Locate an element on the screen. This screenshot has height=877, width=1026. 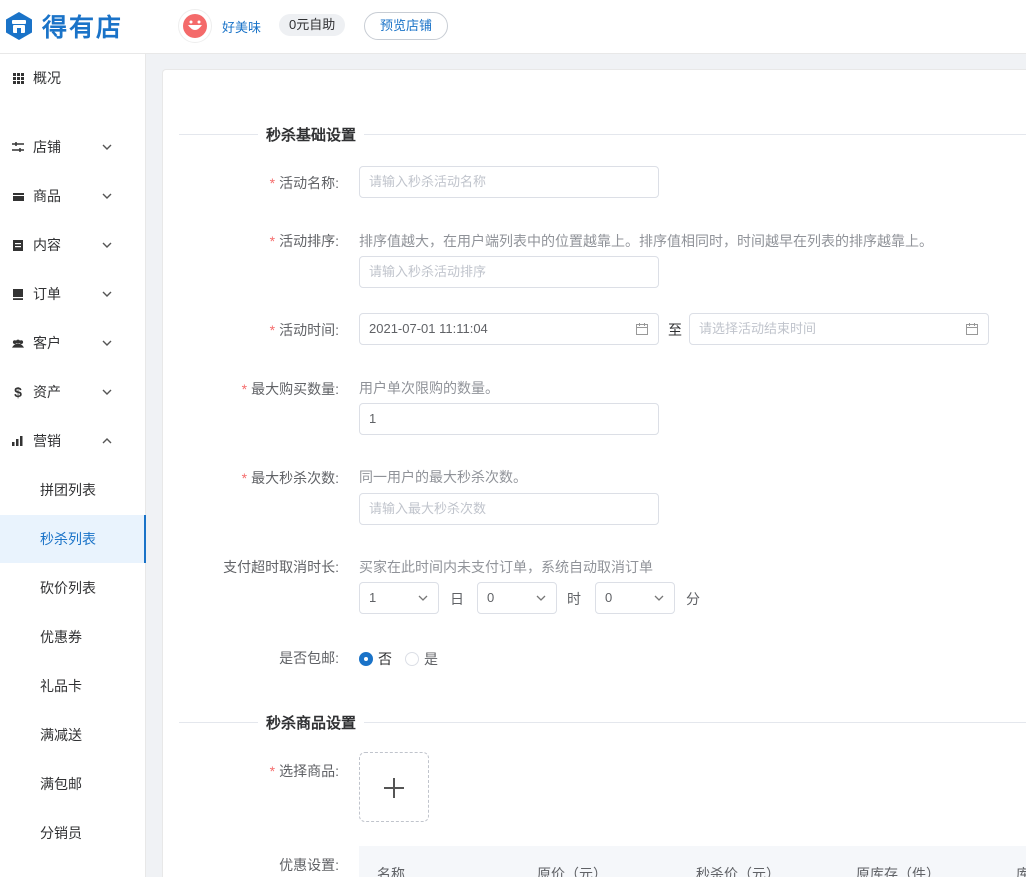
sidebar-item-orders: 订单 is located at coordinates (73, 294).